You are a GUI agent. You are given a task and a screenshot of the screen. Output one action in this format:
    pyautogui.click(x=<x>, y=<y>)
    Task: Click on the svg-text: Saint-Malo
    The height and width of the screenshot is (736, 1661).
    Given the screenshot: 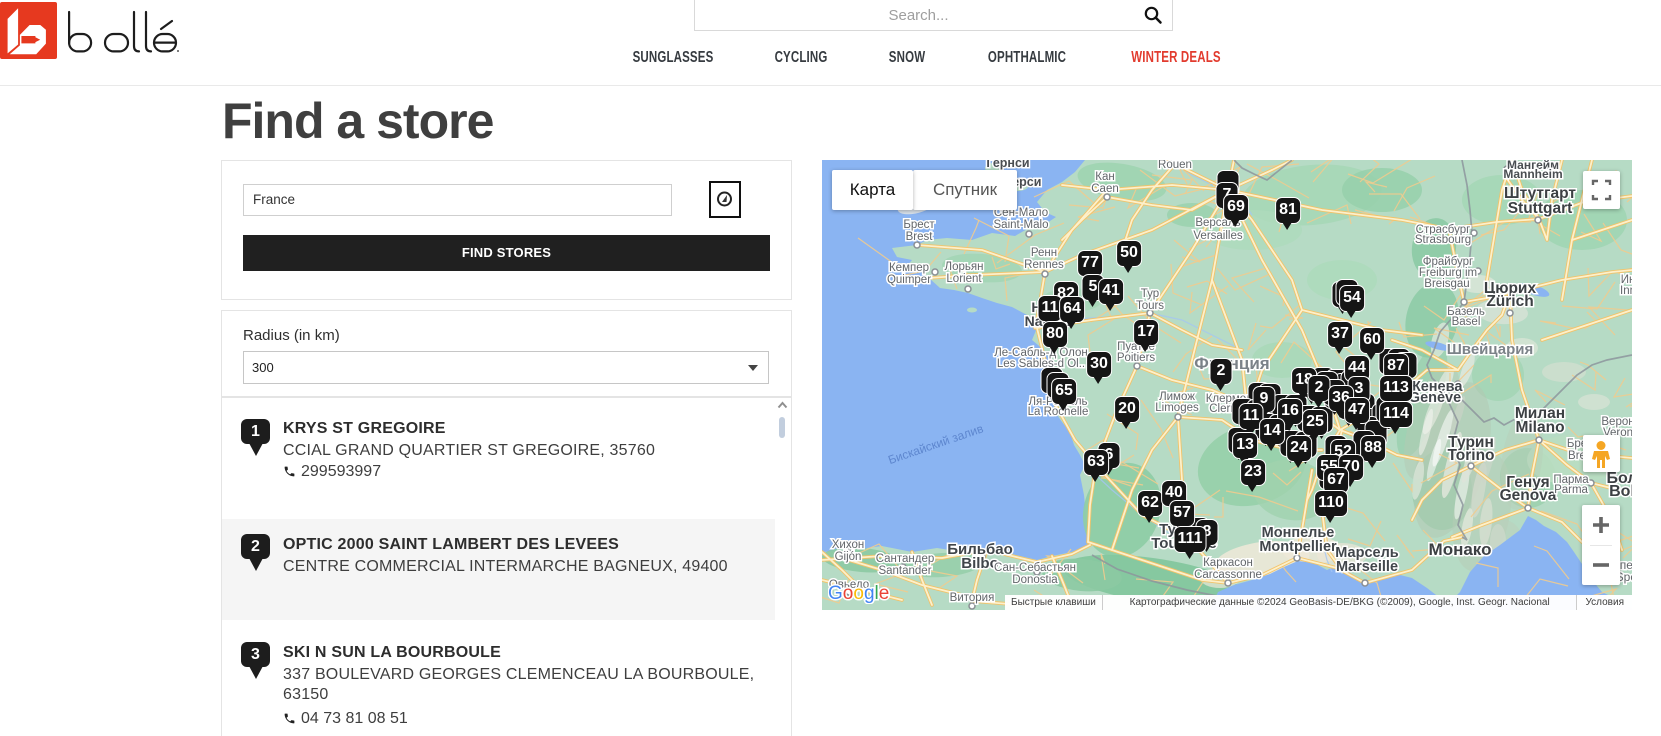 What is the action you would take?
    pyautogui.click(x=1021, y=225)
    